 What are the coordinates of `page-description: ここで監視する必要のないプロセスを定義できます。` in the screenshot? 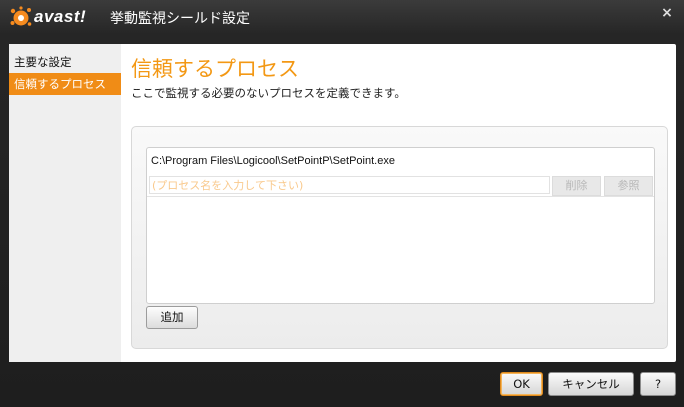 It's located at (268, 93).